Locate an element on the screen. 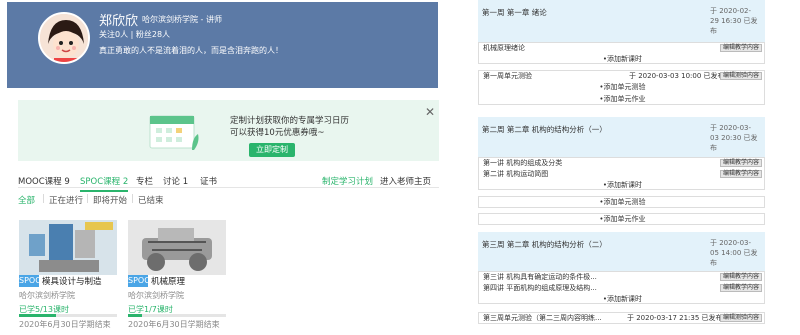  course-title: 机械原理 is located at coordinates (168, 281).